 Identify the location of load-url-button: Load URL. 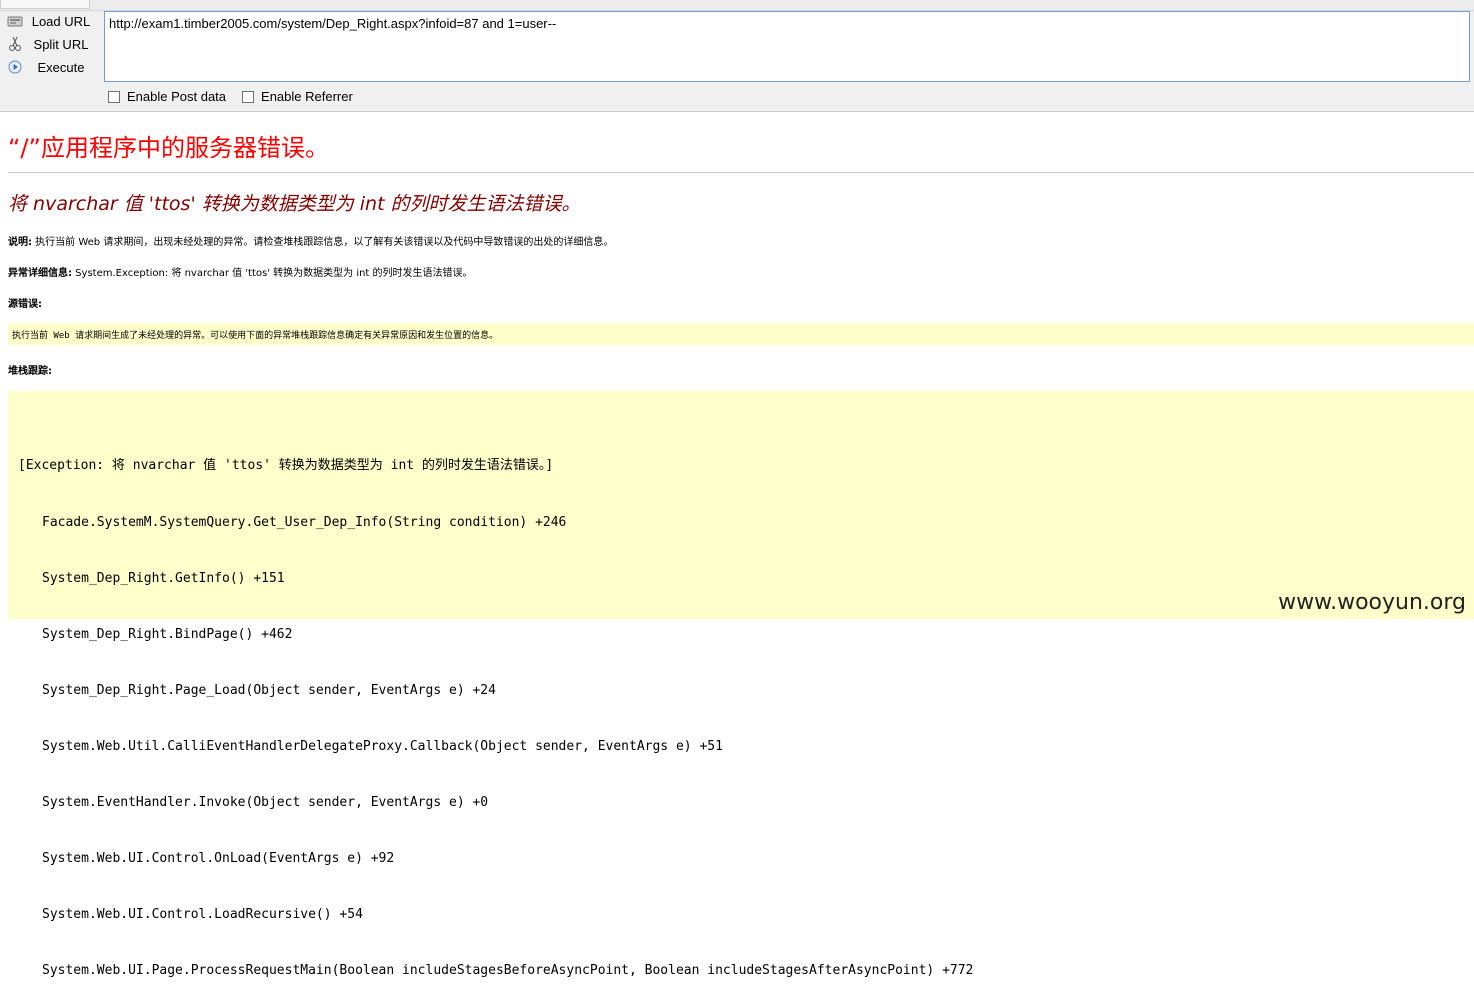
(50, 21).